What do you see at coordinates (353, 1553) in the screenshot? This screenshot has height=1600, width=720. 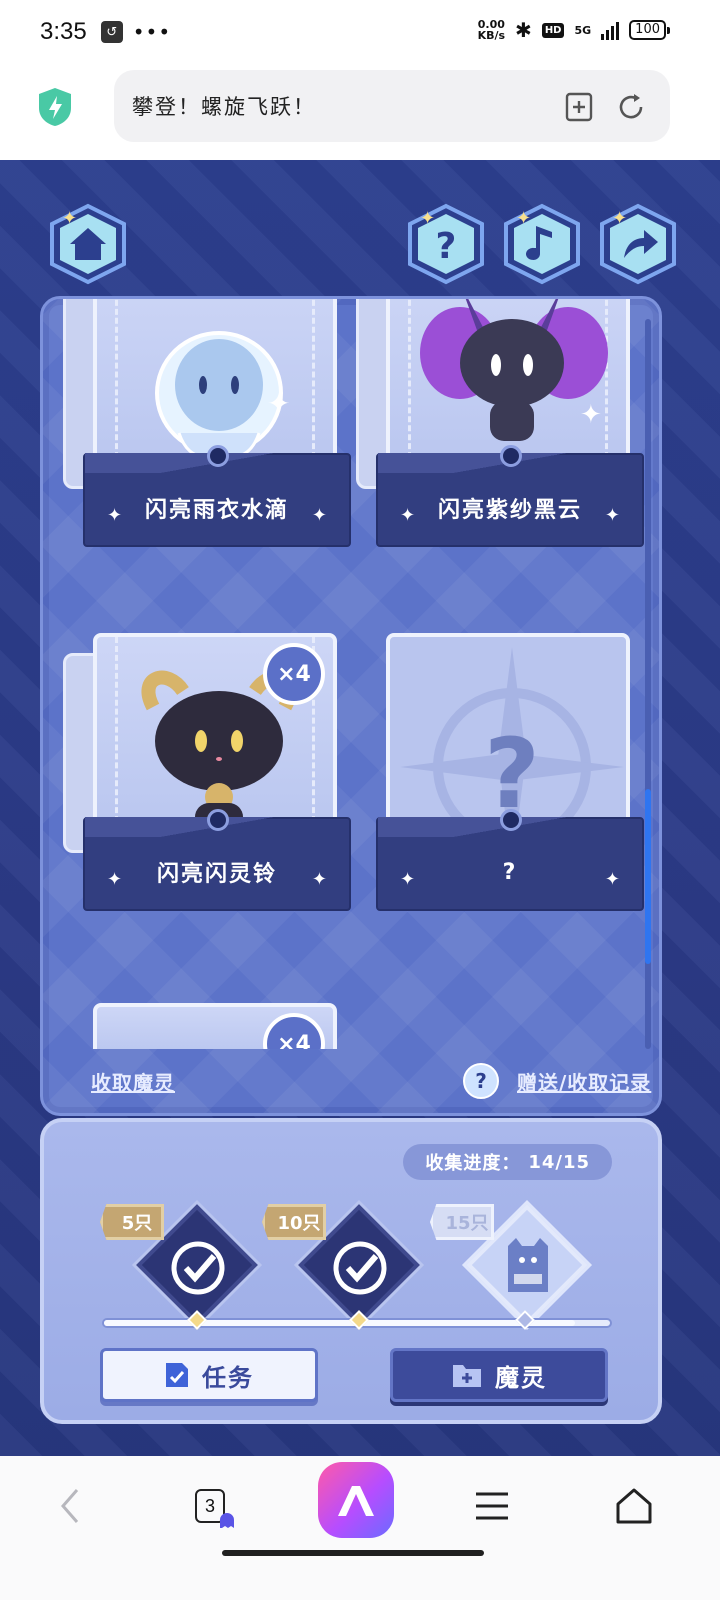 I see `home-indicator` at bounding box center [353, 1553].